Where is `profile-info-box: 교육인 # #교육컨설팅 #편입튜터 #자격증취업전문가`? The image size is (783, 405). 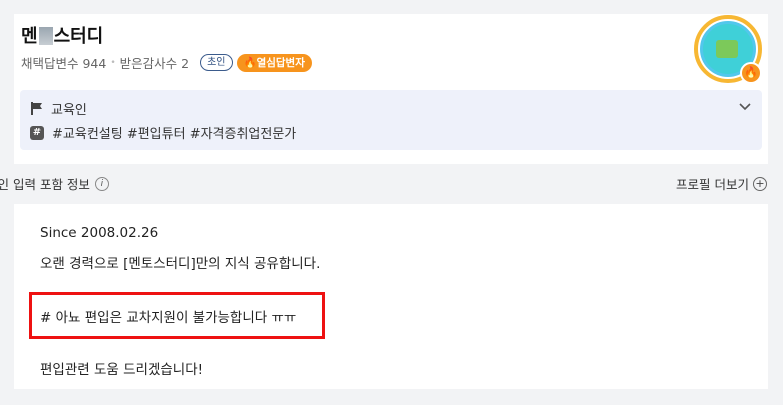
profile-info-box: 교육인 # #교육컨설팅 #편입튜터 #자격증취업전문가 is located at coordinates (391, 120).